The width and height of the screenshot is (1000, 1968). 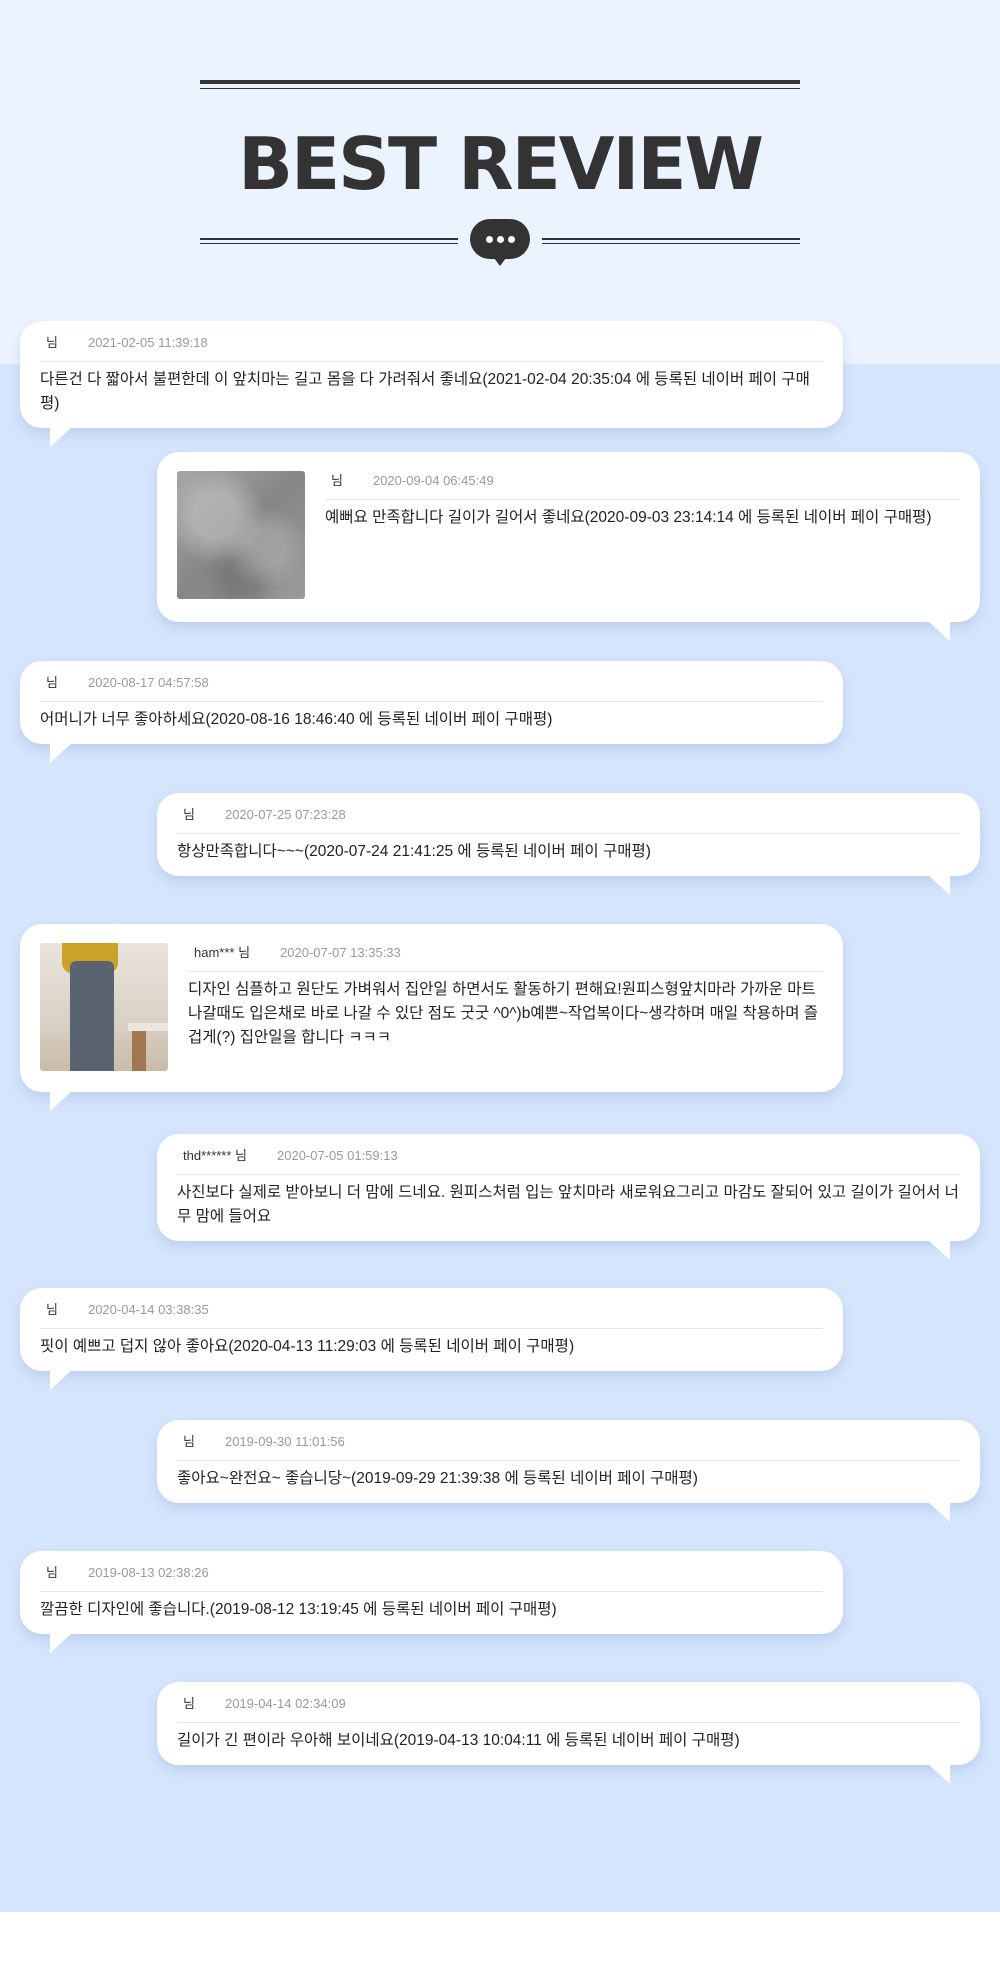 I want to click on review-date: 2020-04-14 03:38:35, so click(x=148, y=1309).